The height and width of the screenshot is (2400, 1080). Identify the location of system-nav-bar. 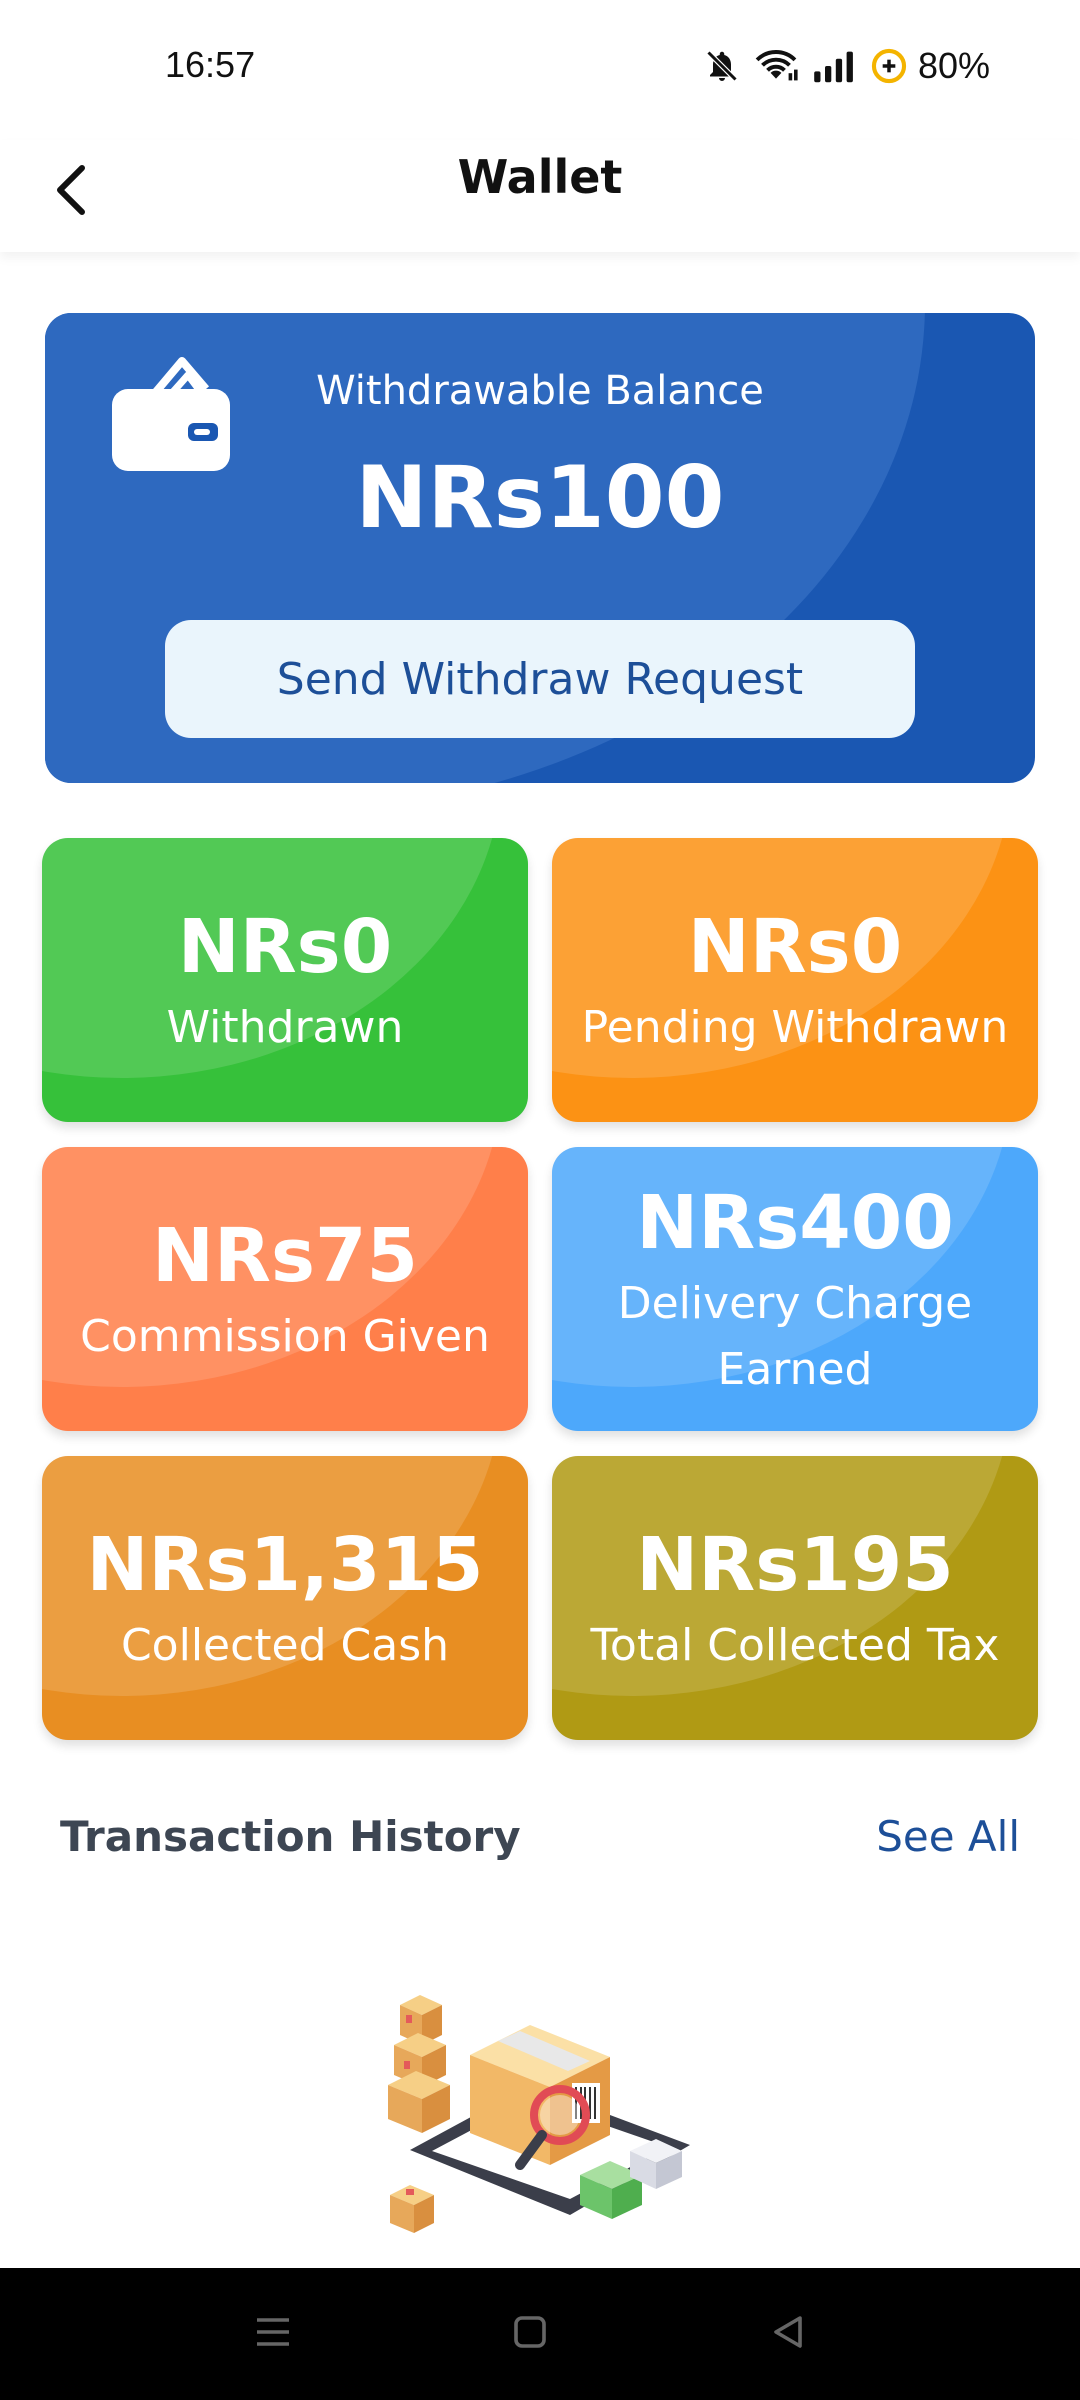
(540, 2334).